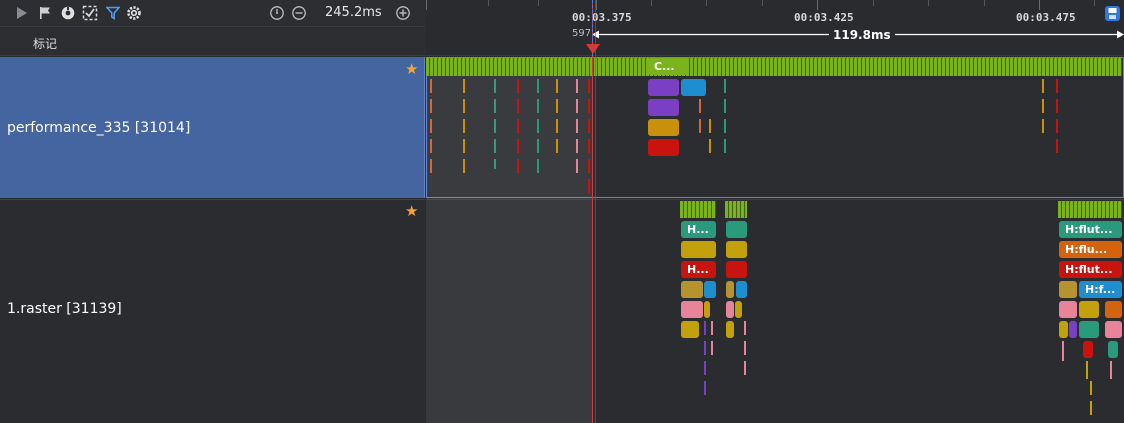  I want to click on filter-check-icon, so click(90, 13).